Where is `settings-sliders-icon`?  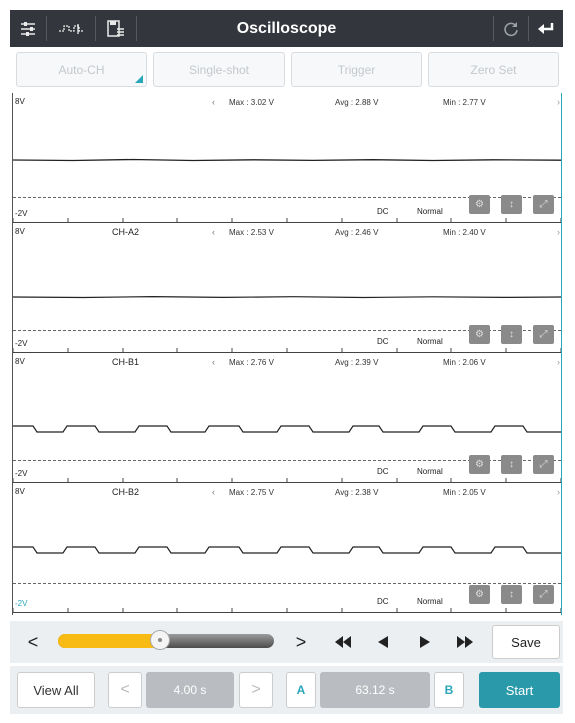 settings-sliders-icon is located at coordinates (28, 28).